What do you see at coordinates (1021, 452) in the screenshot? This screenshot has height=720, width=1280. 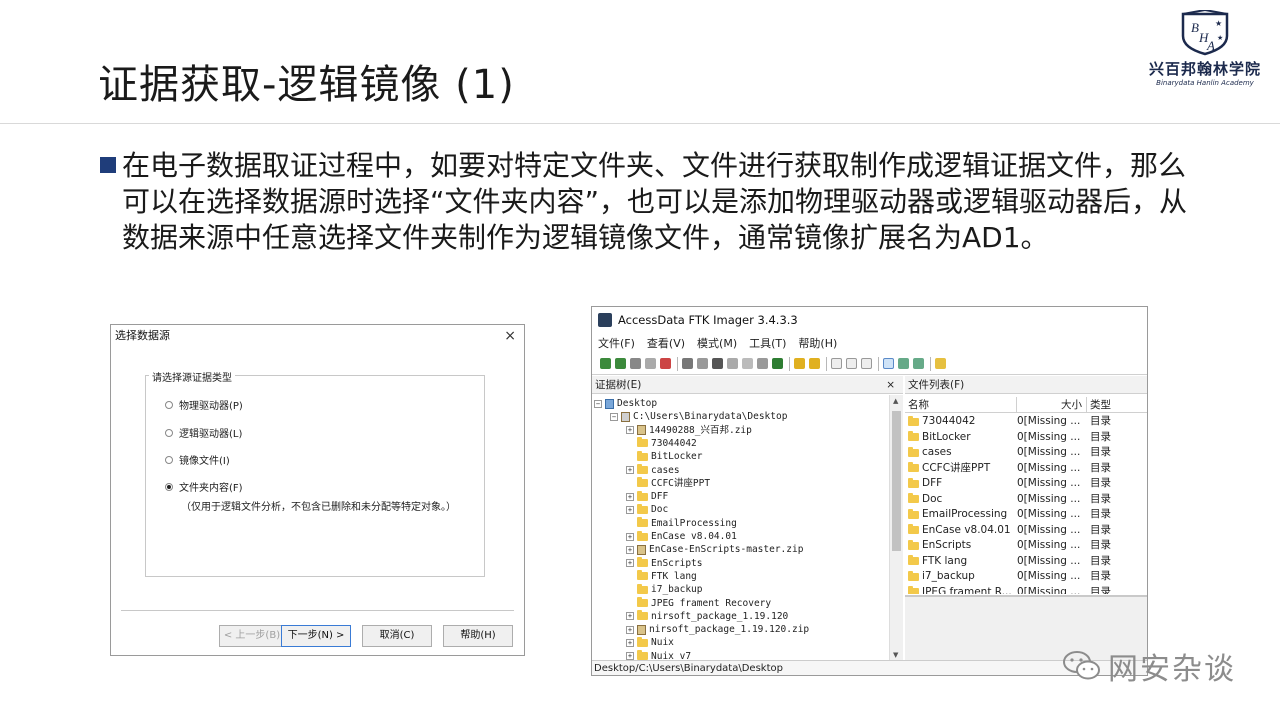 I see `file-row: cases 0[Missing ... 目录` at bounding box center [1021, 452].